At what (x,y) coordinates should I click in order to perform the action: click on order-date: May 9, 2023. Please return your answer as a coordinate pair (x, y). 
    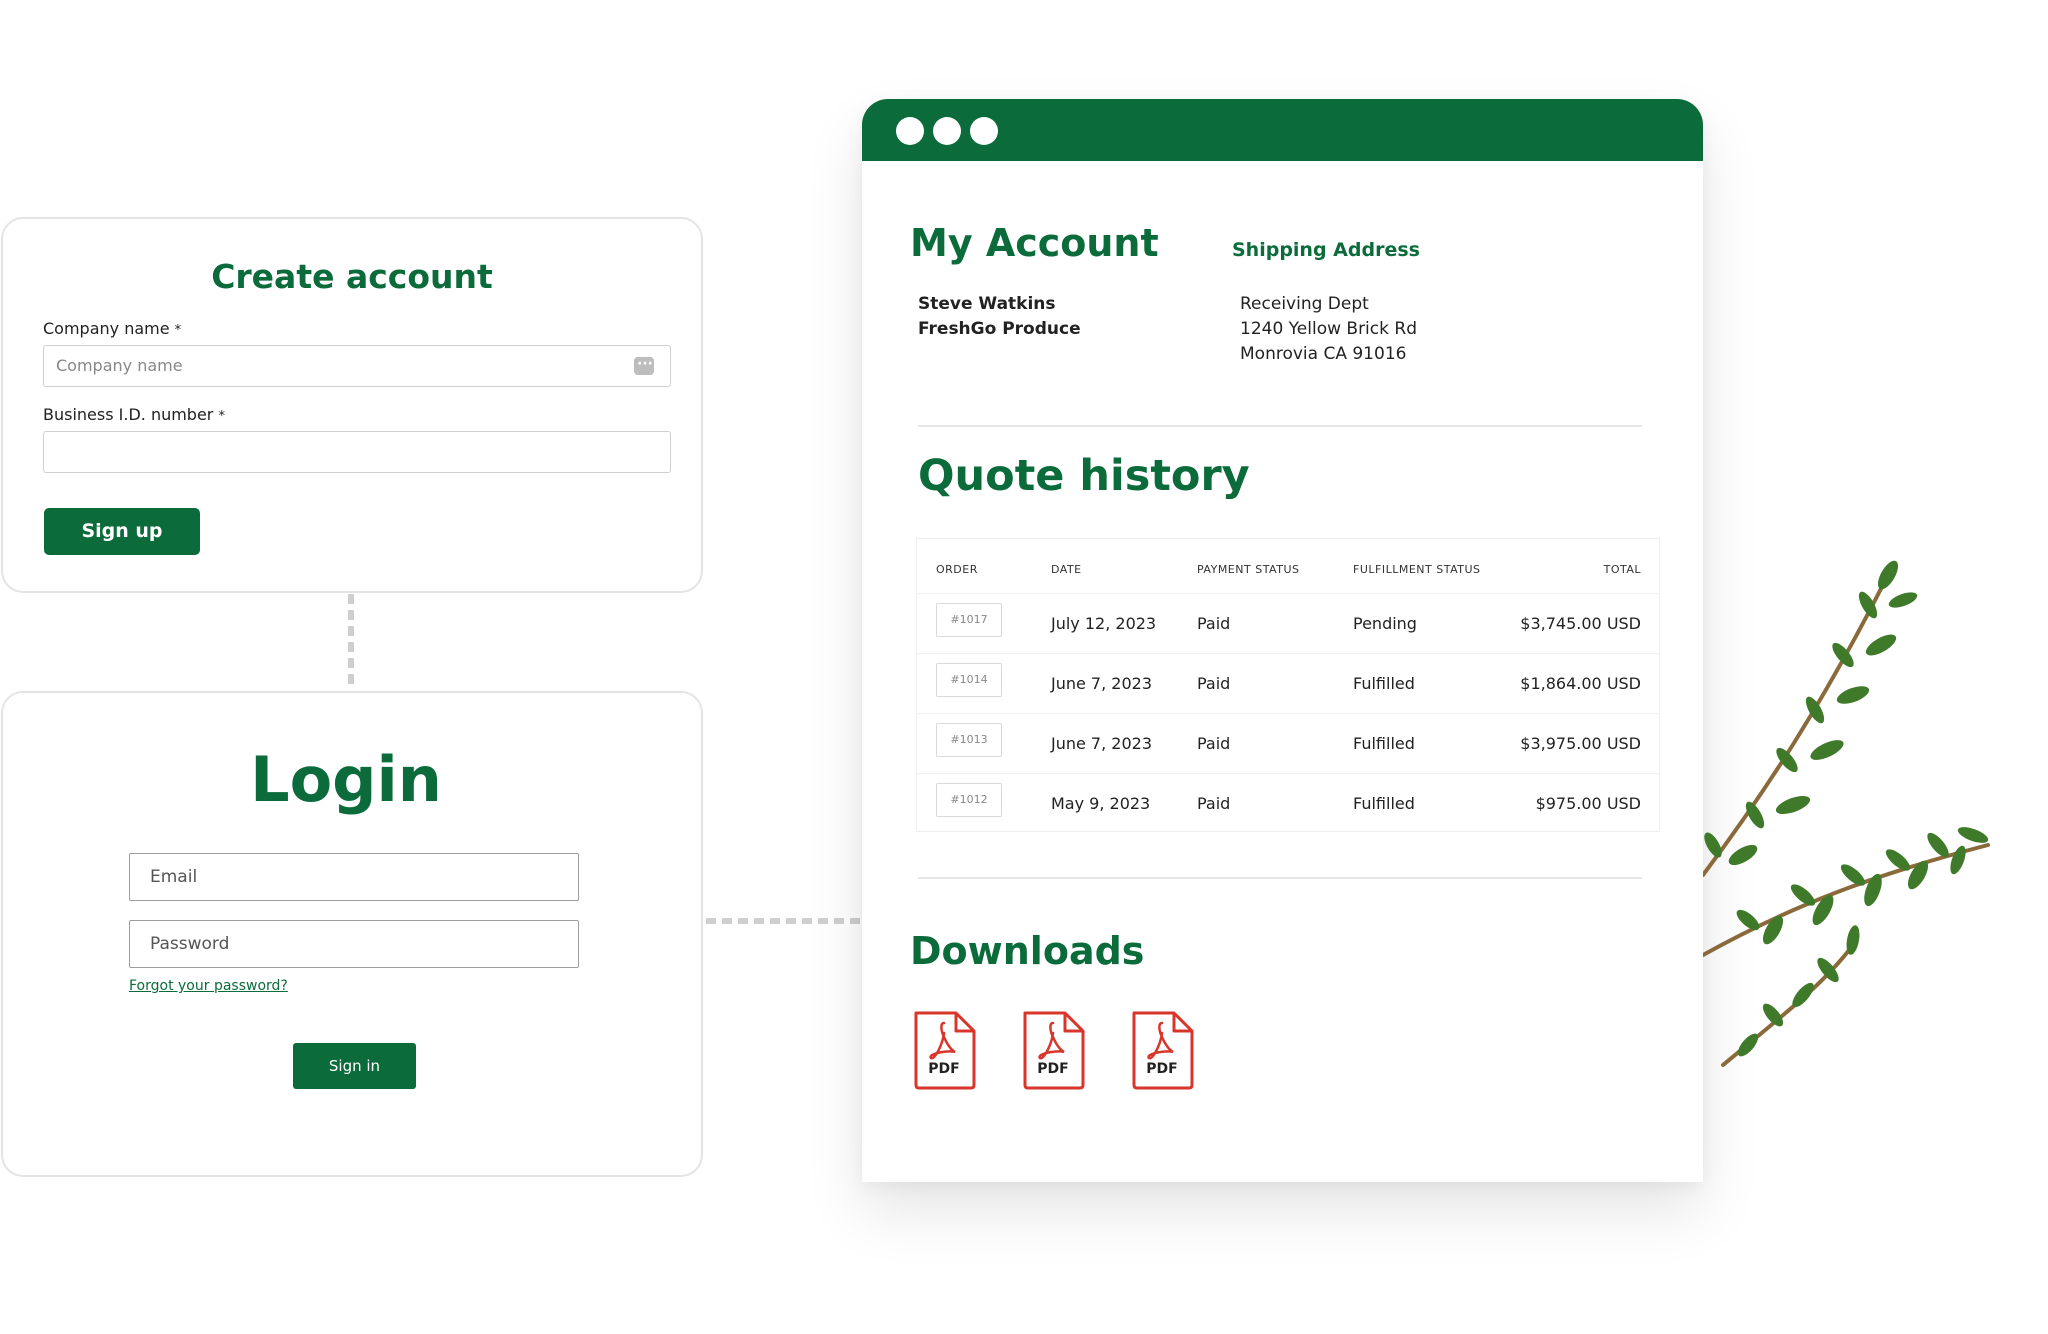
    Looking at the image, I should click on (1101, 803).